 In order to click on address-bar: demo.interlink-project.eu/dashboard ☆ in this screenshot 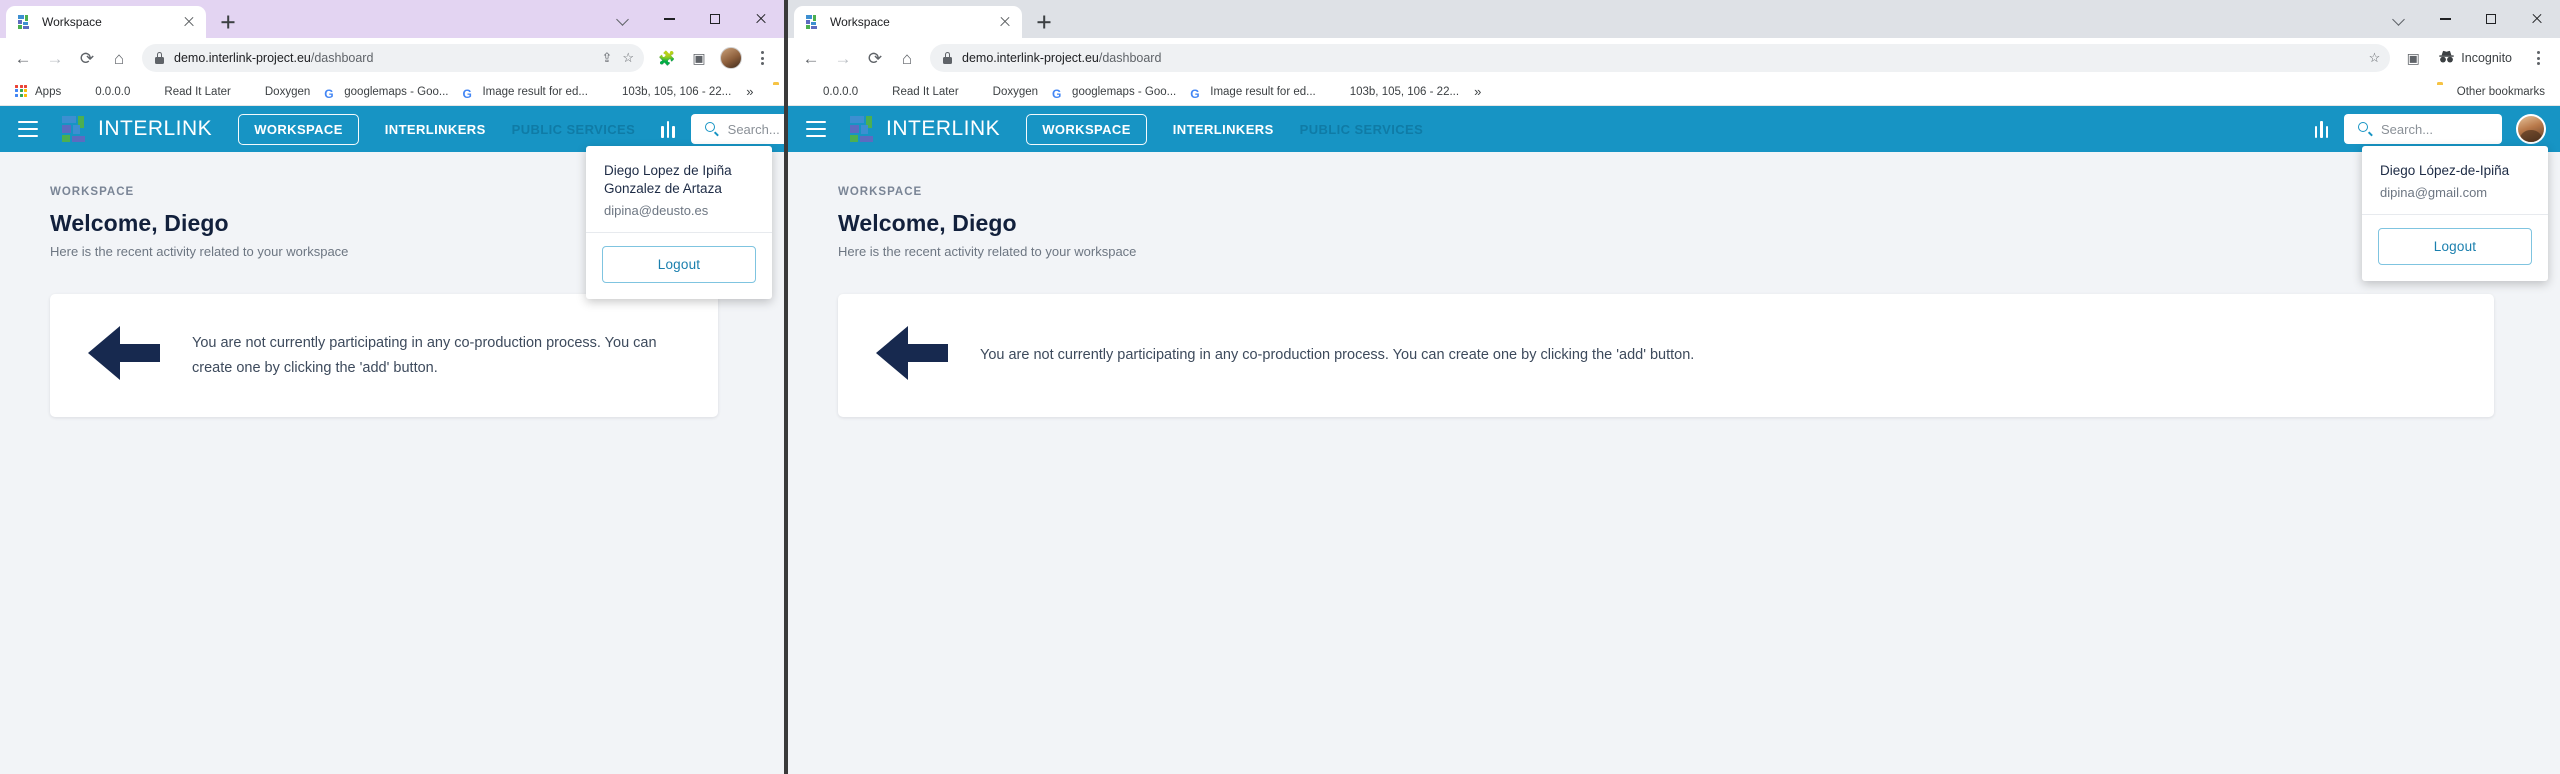, I will do `click(1660, 58)`.